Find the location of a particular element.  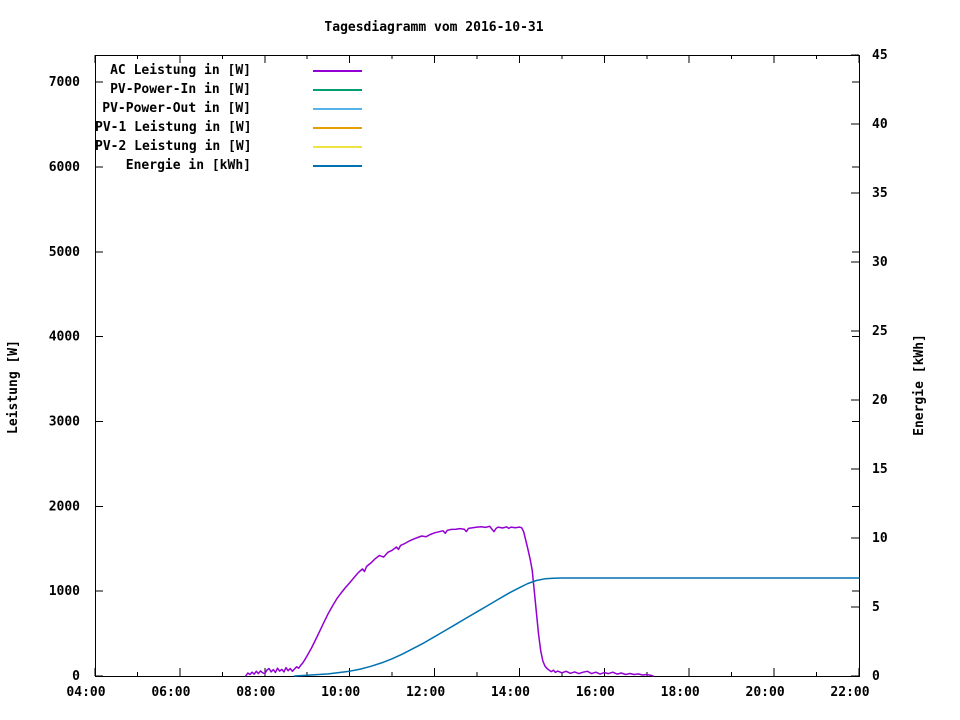

x-tick-label: 18:00 is located at coordinates (680, 692).